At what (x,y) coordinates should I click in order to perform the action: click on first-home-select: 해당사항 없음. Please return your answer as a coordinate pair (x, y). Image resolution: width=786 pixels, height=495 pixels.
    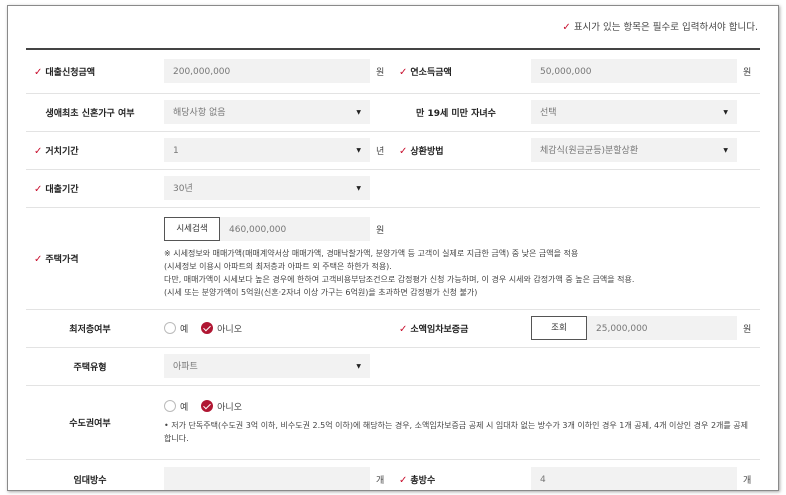
    Looking at the image, I should click on (267, 112).